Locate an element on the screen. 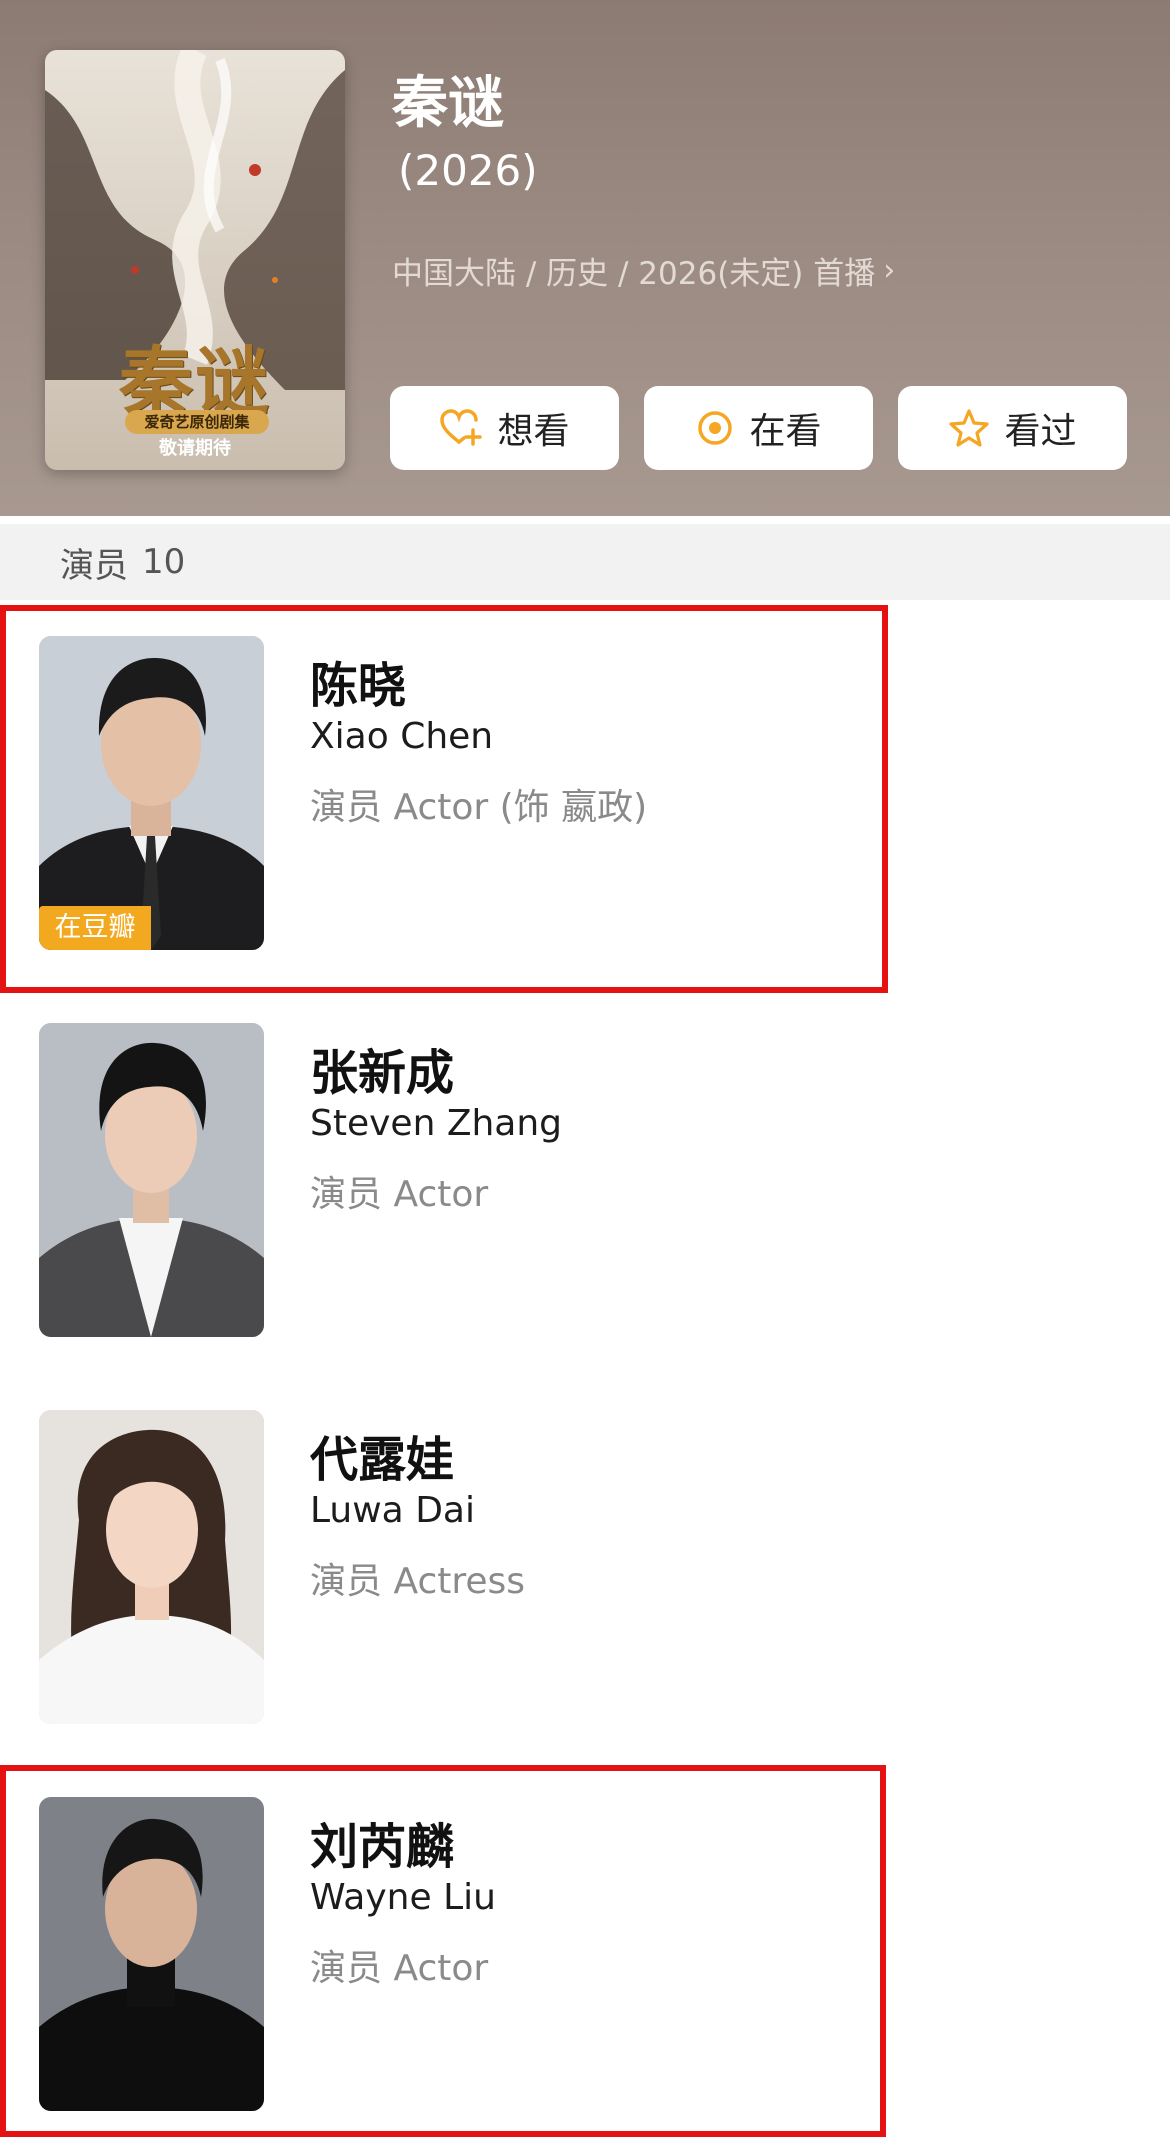 This screenshot has height=2139, width=1170. actor-name: 张新成 is located at coordinates (382, 1073).